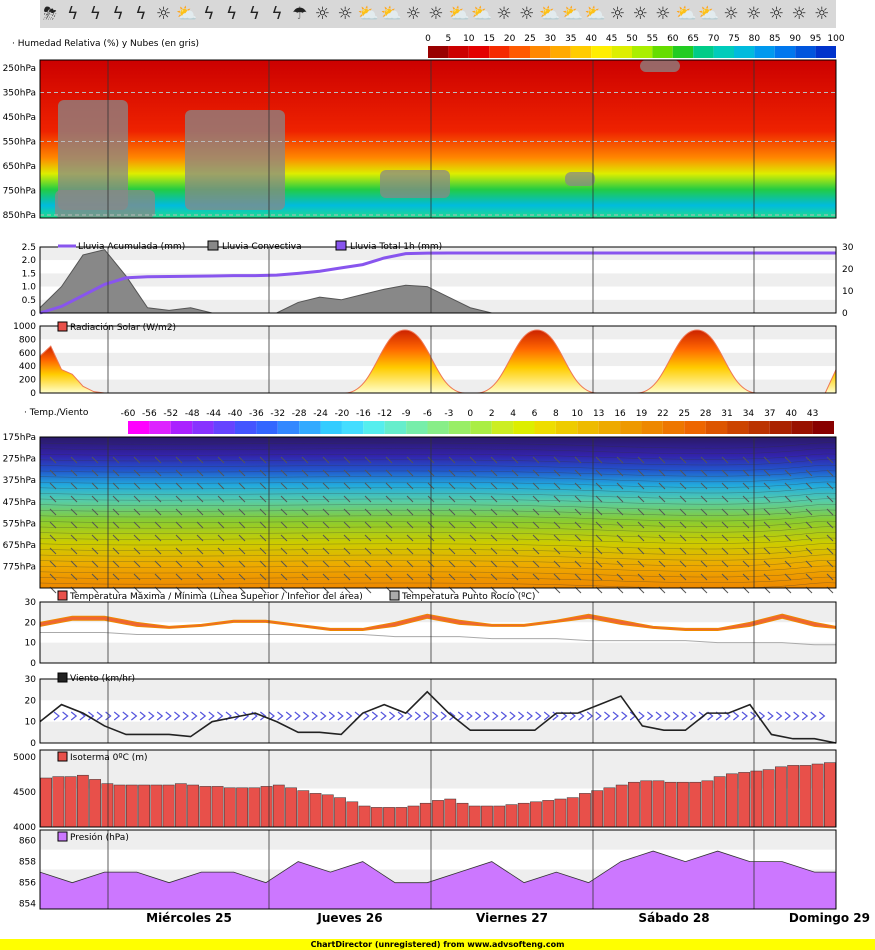 This screenshot has width=875, height=950. I want to click on temp-colorbar-tick: -9, so click(406, 414).